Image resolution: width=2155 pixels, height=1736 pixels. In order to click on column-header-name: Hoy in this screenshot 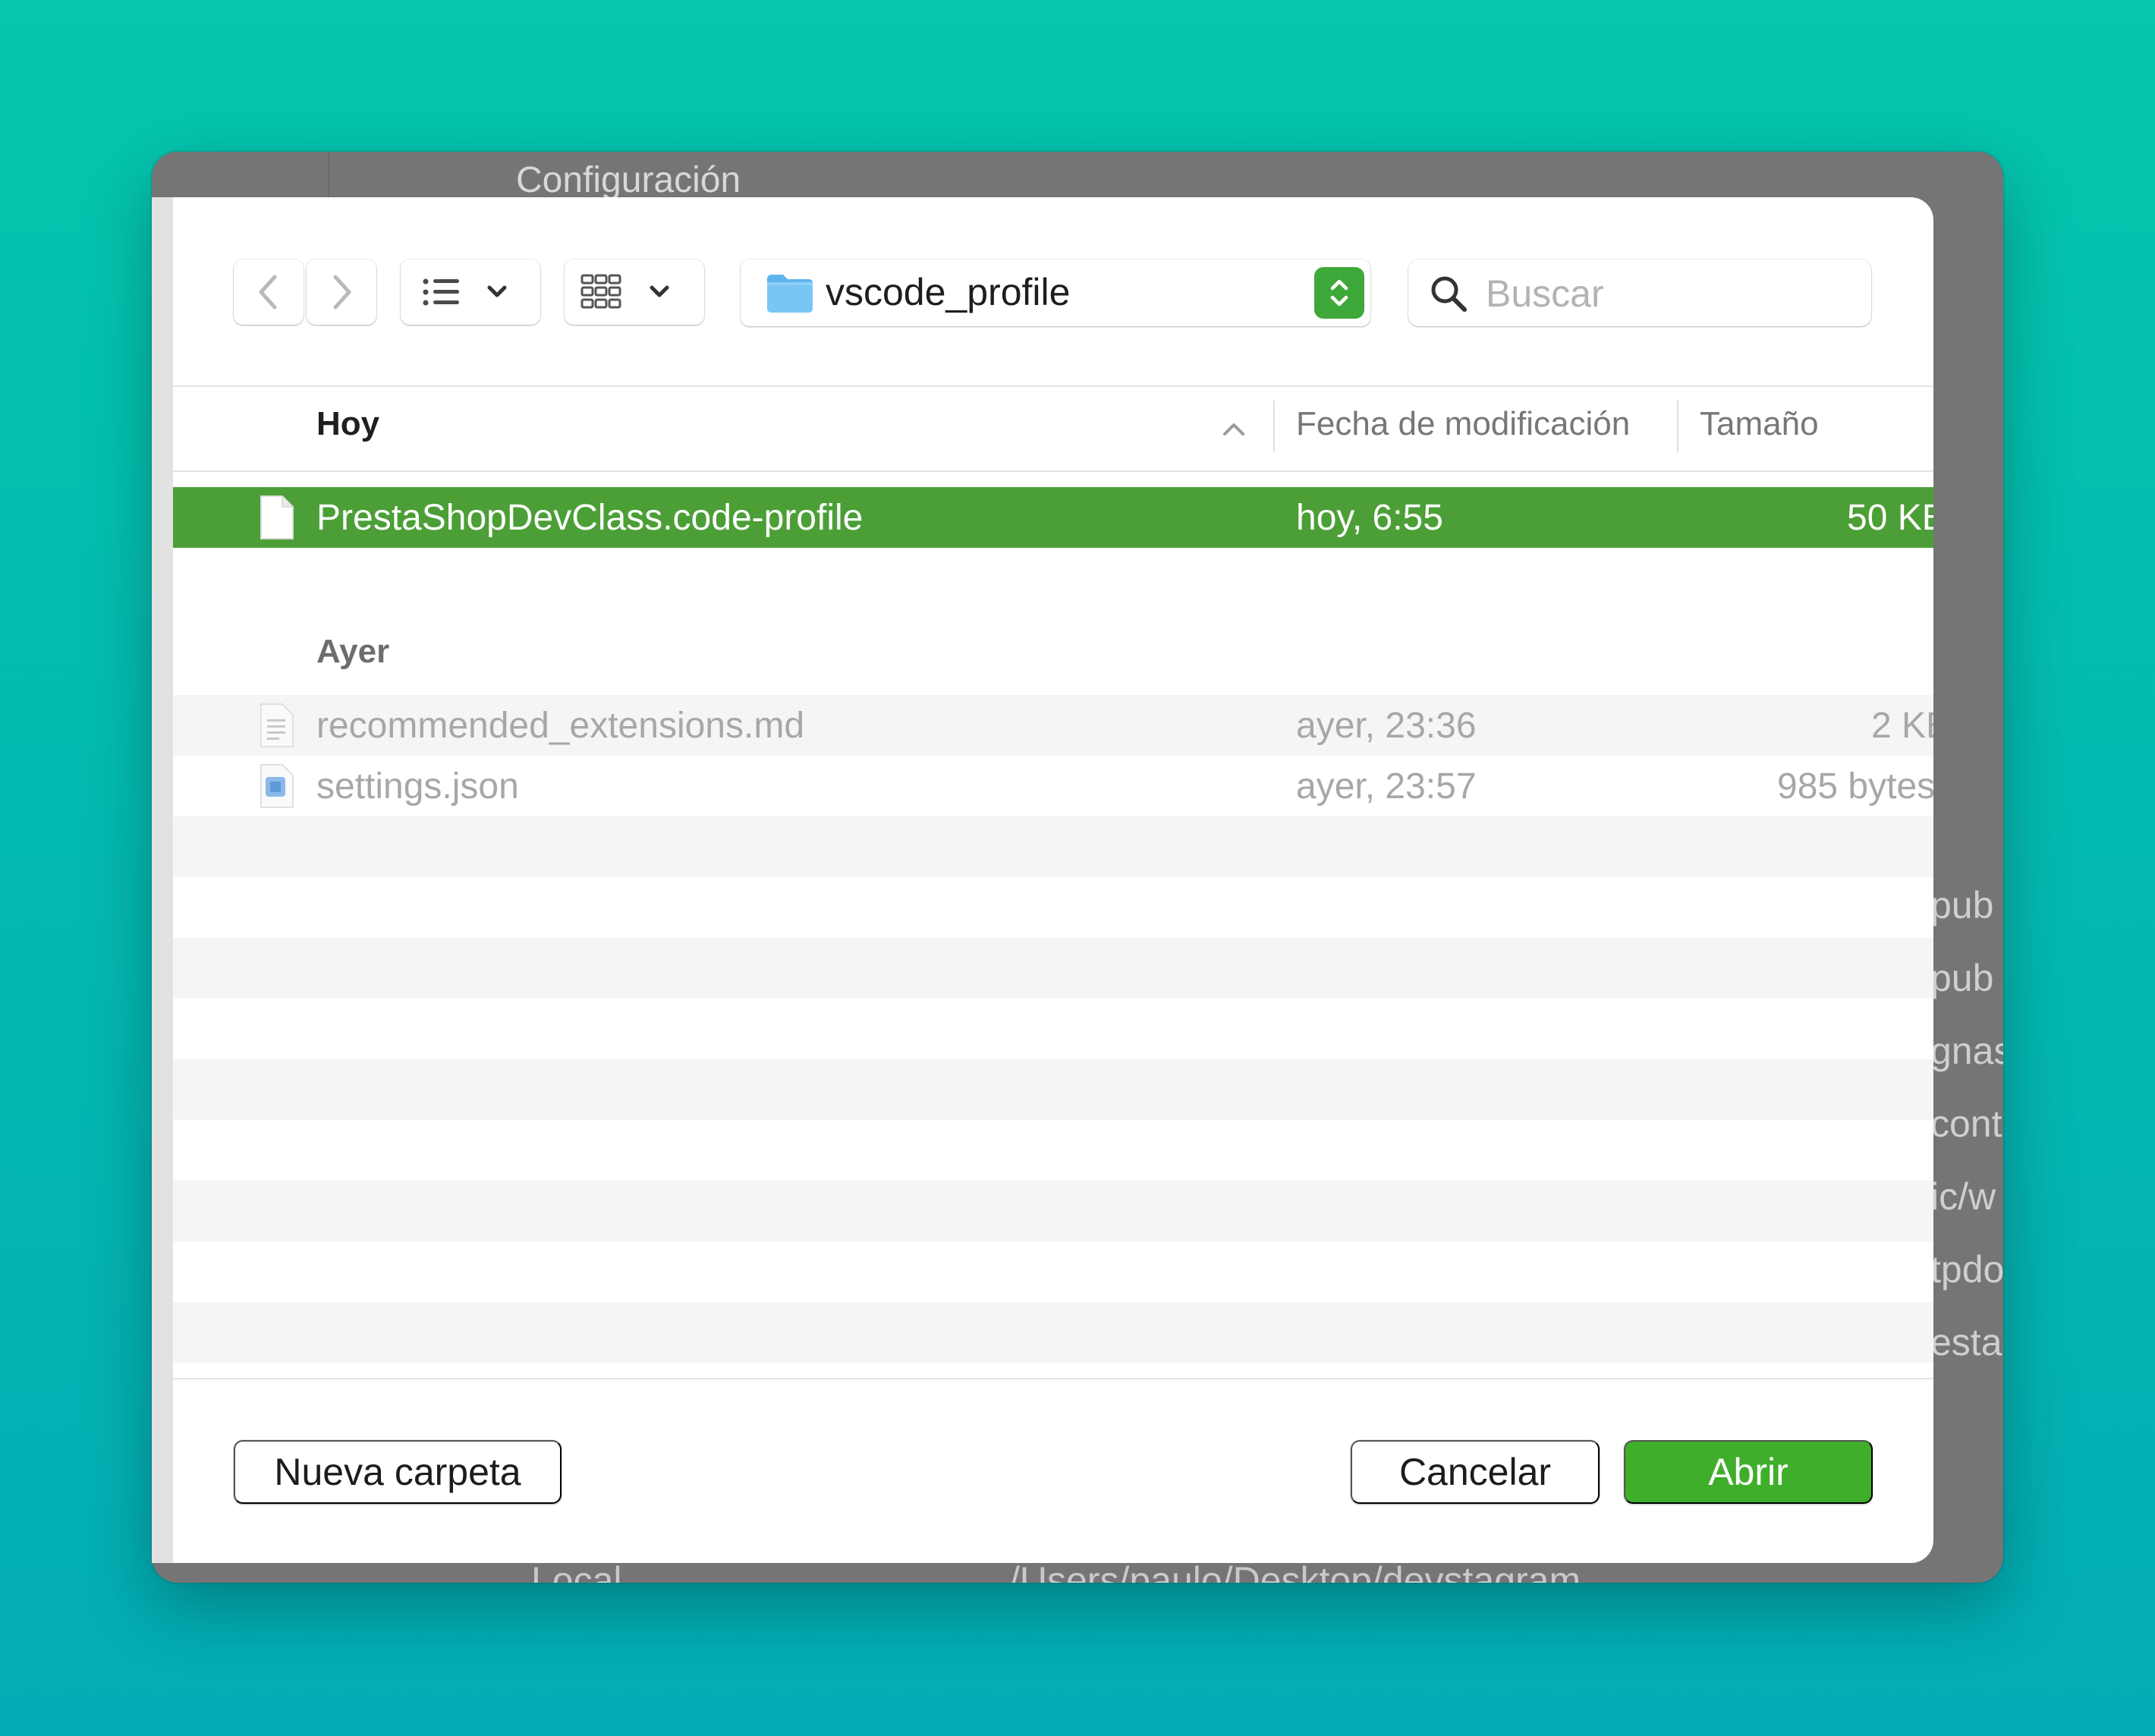, I will do `click(347, 424)`.